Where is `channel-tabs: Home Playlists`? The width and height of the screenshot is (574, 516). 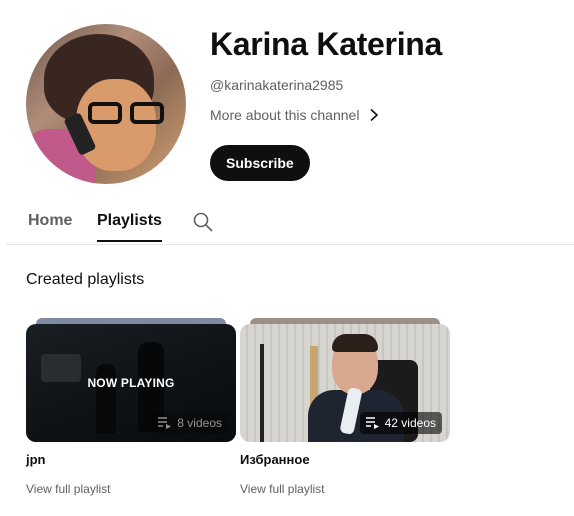
channel-tabs: Home Playlists is located at coordinates (290, 222).